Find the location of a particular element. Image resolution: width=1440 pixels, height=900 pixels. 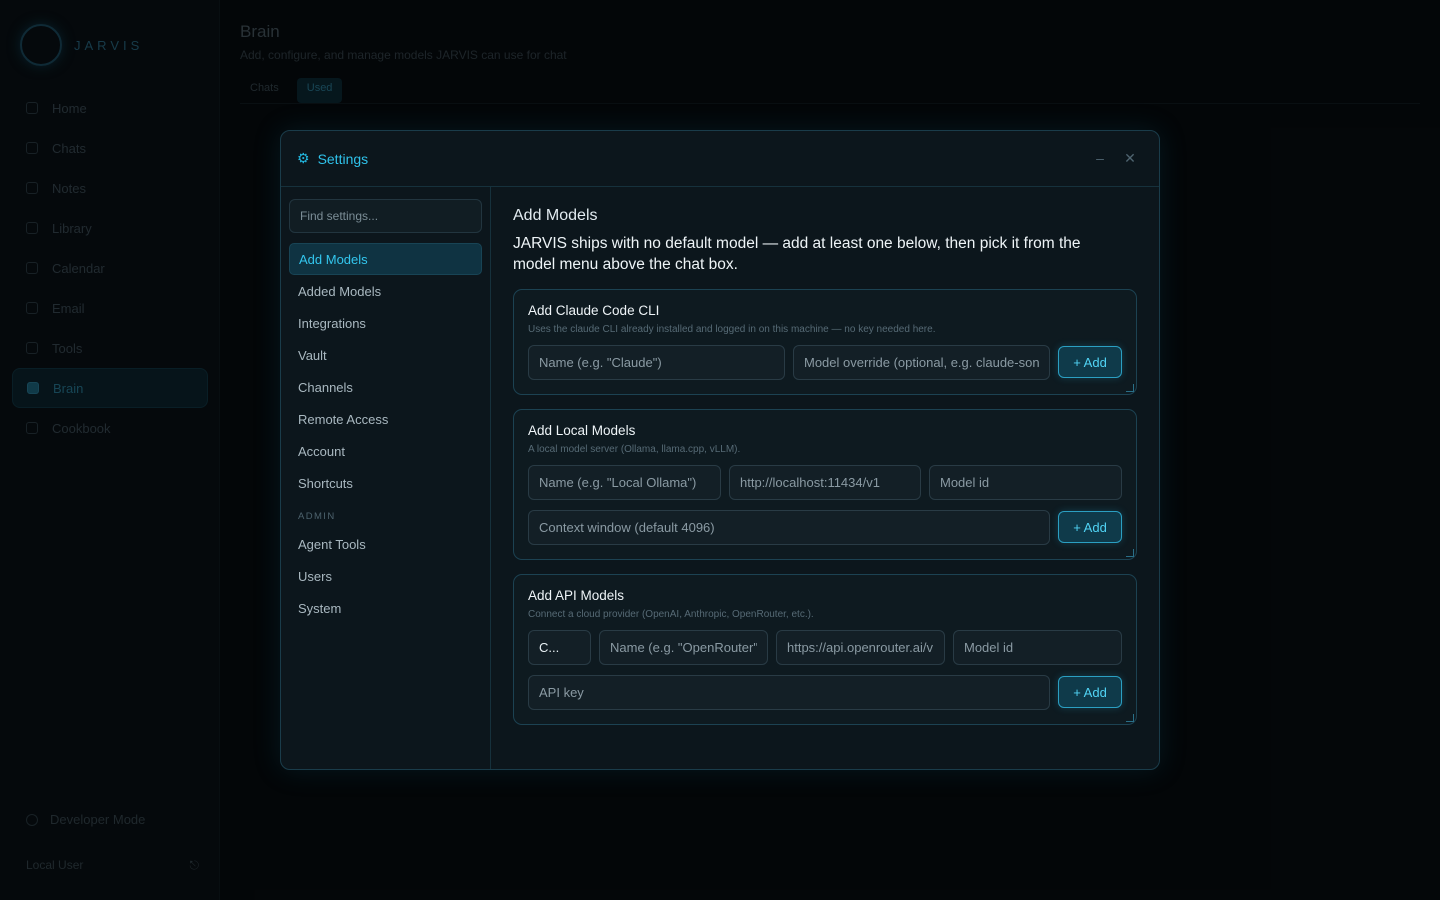

local-form-row-2: + Add is located at coordinates (825, 527).